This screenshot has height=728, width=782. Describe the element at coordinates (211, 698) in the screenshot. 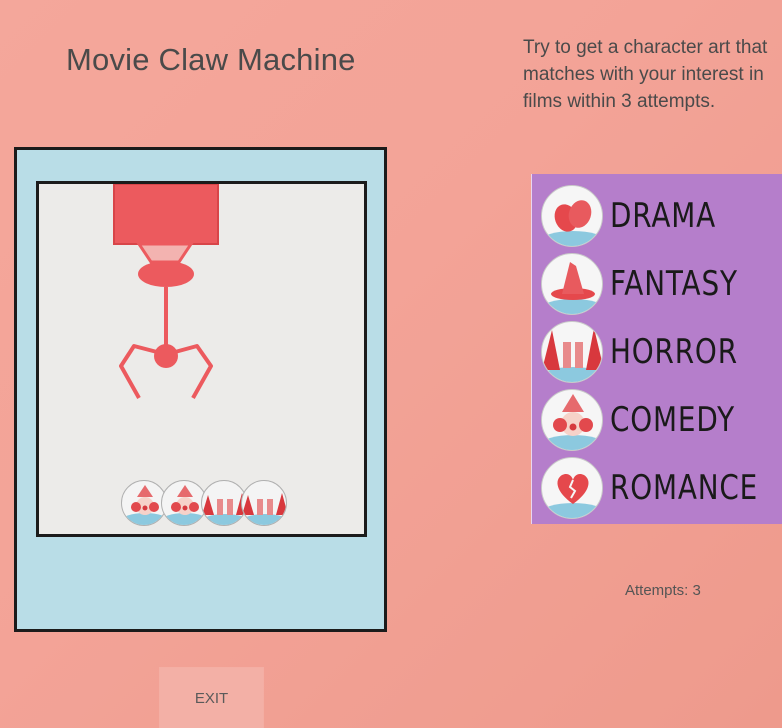

I see `exit-button: EXIT` at that location.